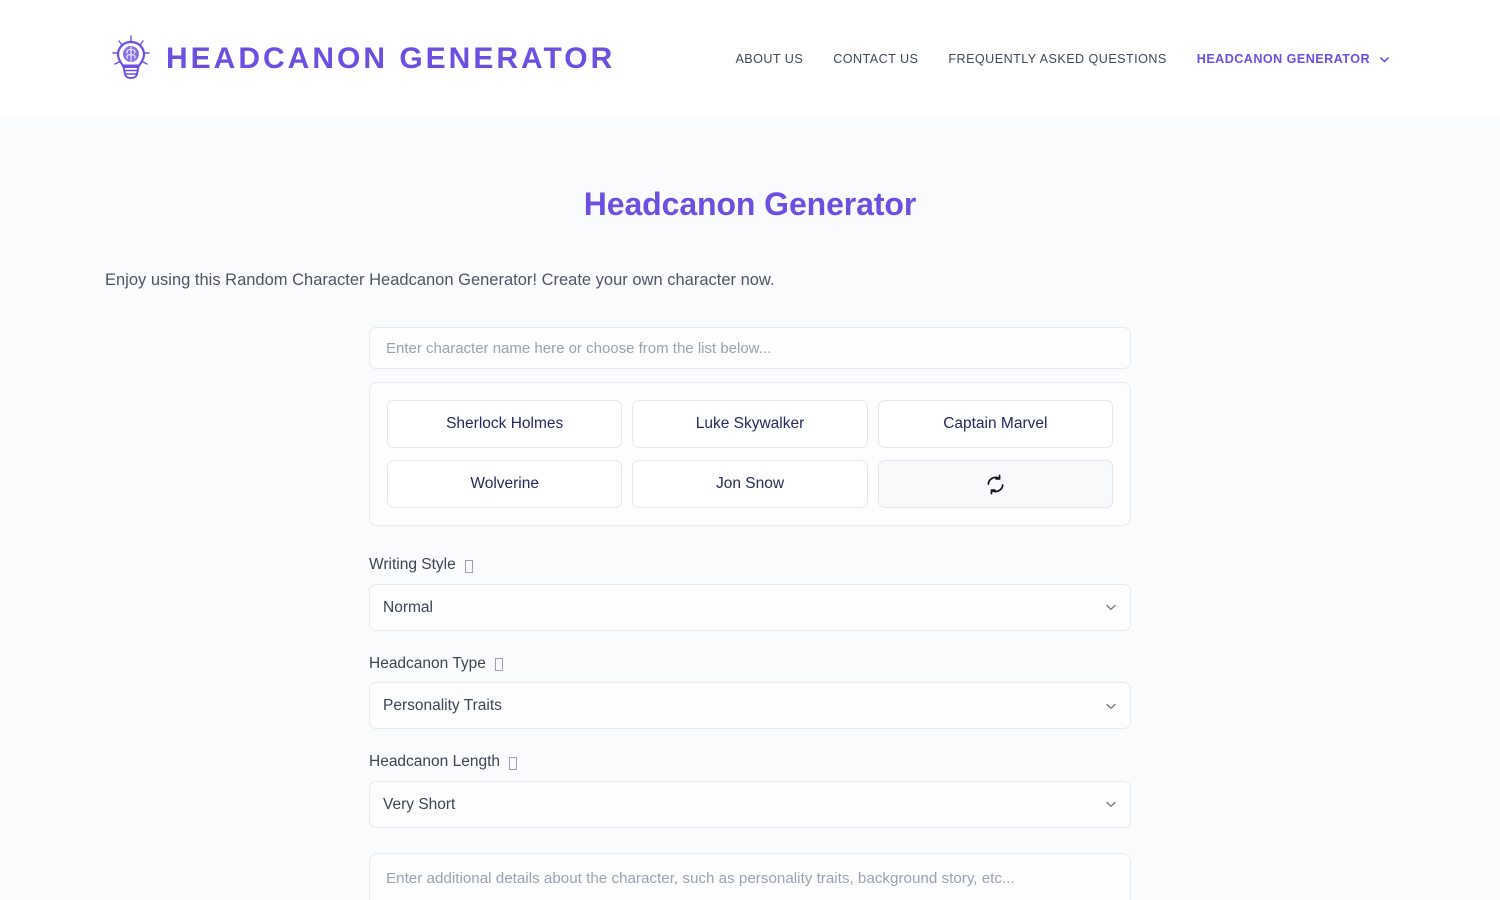 The height and width of the screenshot is (900, 1500). What do you see at coordinates (505, 484) in the screenshot?
I see `character-suggestion-button: Wolverine` at bounding box center [505, 484].